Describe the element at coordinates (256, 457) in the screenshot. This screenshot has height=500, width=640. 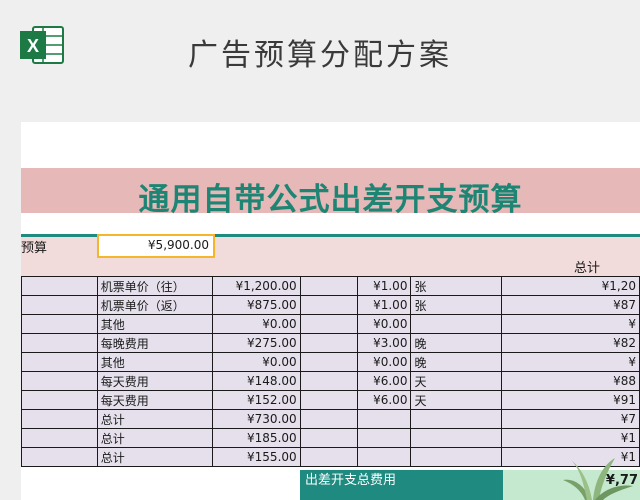
I see `amount-cell: ¥155.00` at that location.